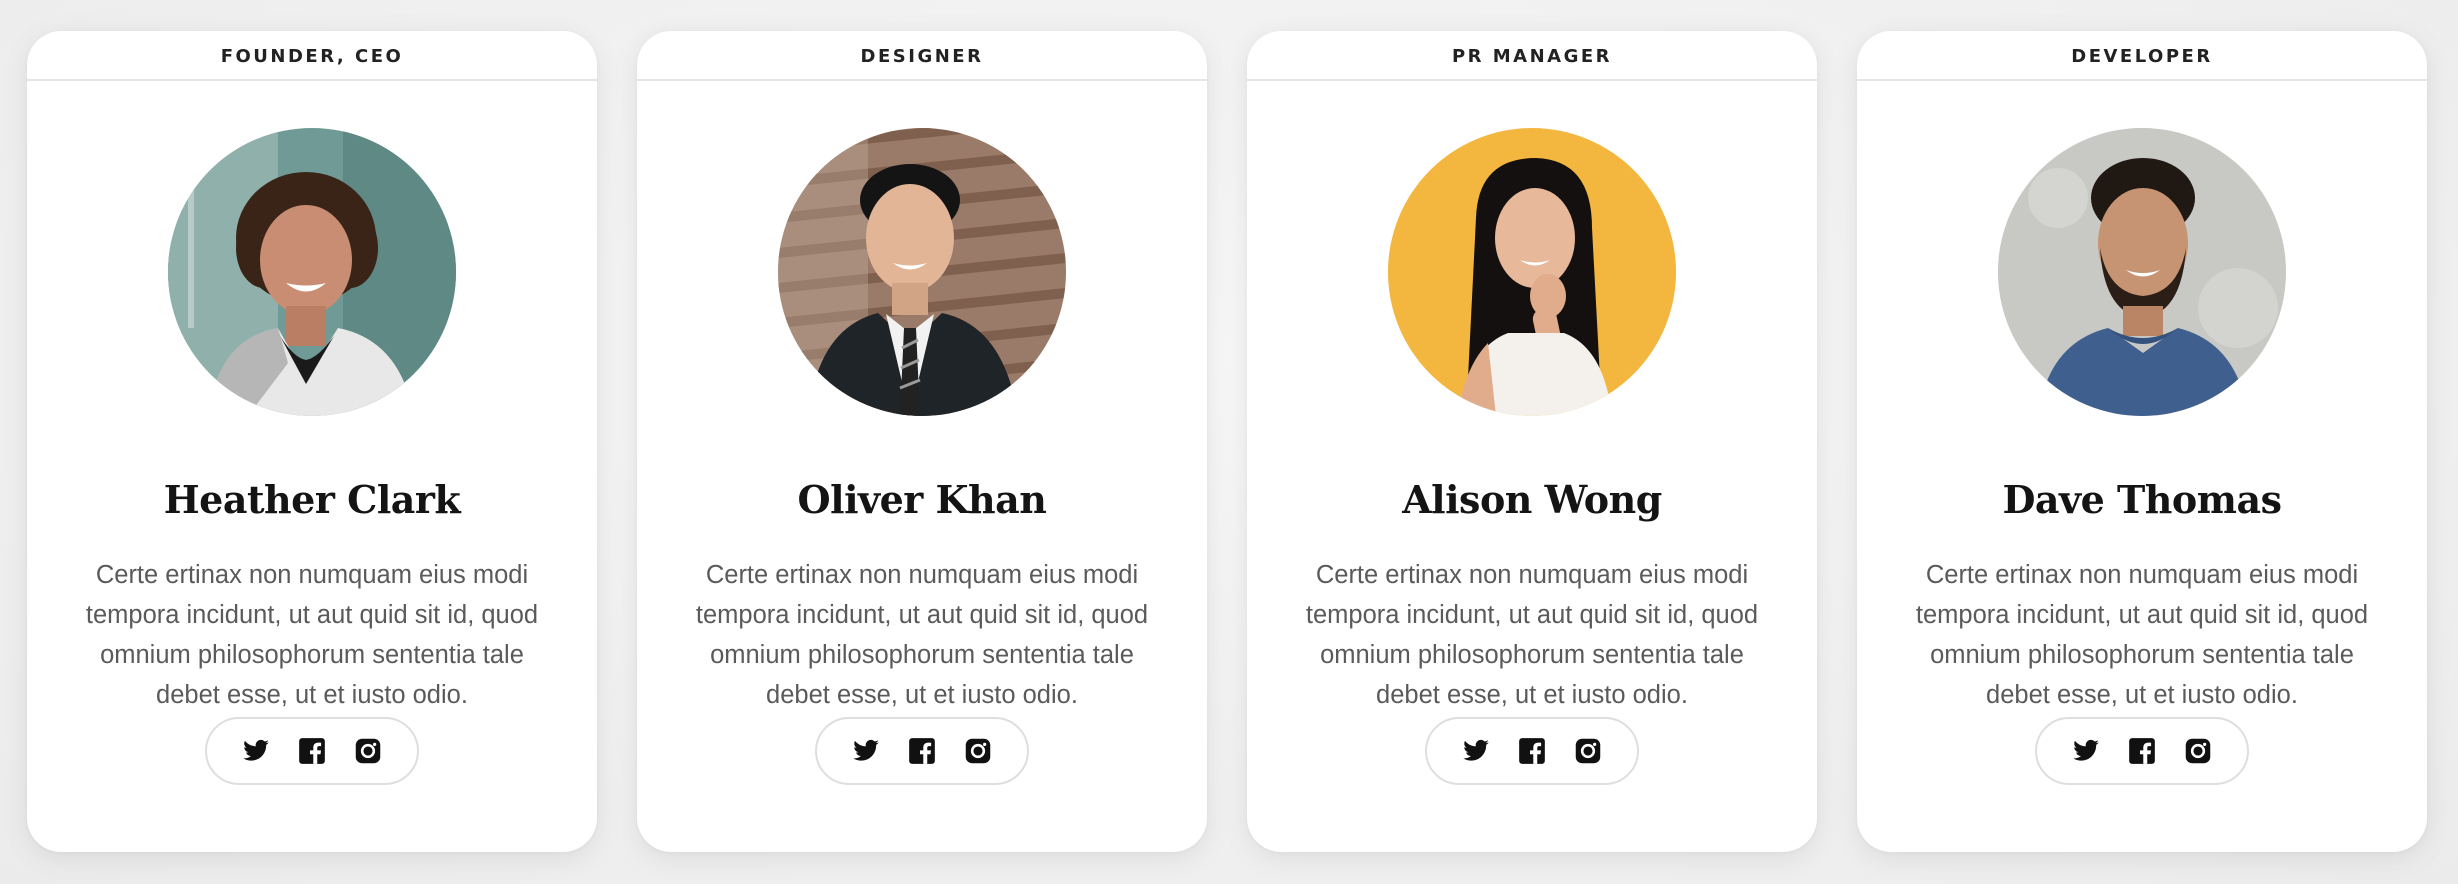 Image resolution: width=2458 pixels, height=884 pixels. I want to click on card-header: DESIGNER, so click(922, 56).